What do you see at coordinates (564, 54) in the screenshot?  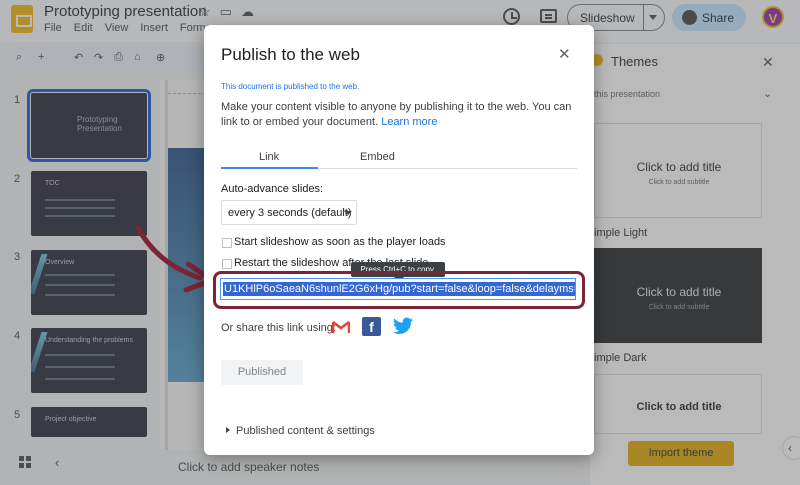 I see `close-icon: ✕` at bounding box center [564, 54].